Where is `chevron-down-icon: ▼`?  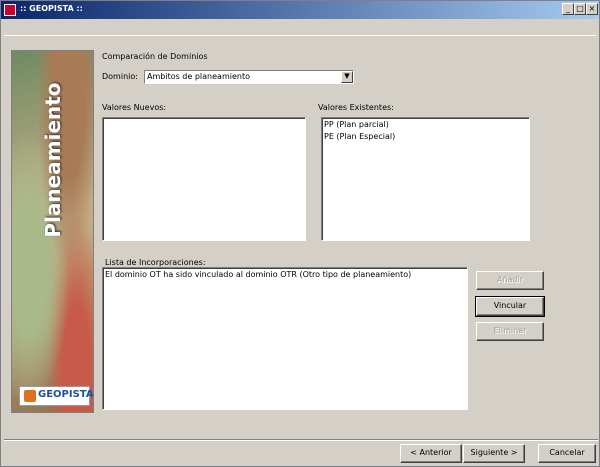 chevron-down-icon: ▼ is located at coordinates (347, 77).